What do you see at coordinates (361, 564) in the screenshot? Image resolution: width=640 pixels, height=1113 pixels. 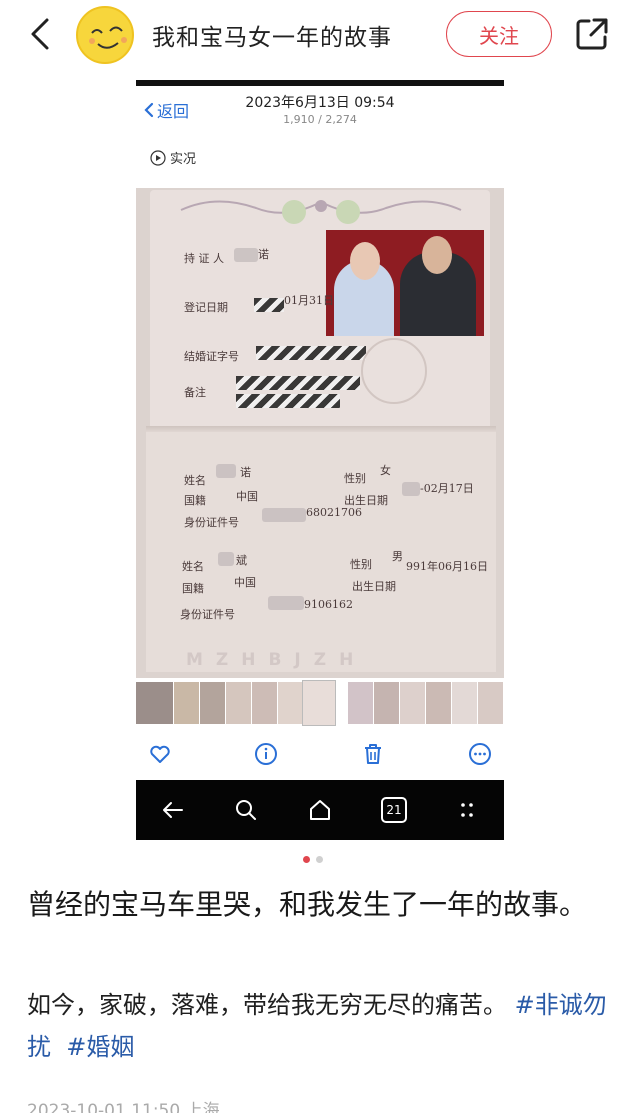 I see `p2-sex-label: 性别` at bounding box center [361, 564].